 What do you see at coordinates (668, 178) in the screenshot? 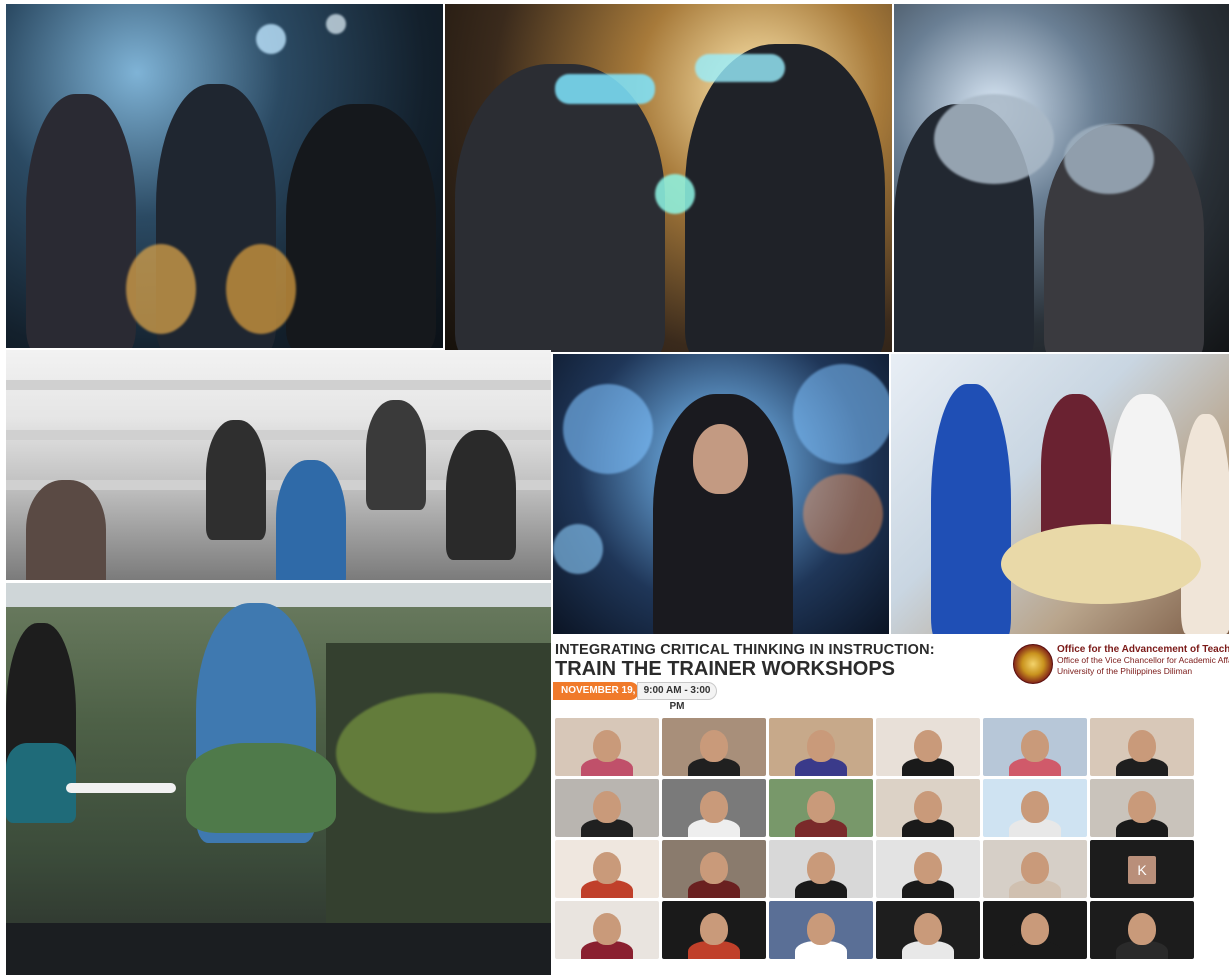
I see `photo-vr-headsets-pair` at bounding box center [668, 178].